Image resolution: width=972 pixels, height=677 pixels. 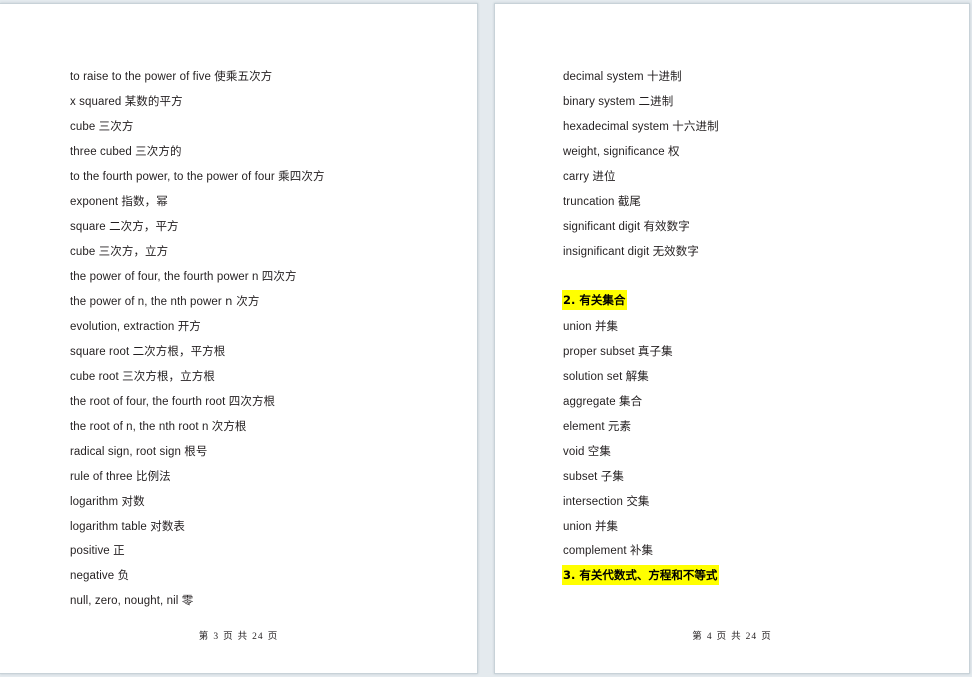 What do you see at coordinates (100, 352) in the screenshot?
I see `glossary-term-en: square root` at bounding box center [100, 352].